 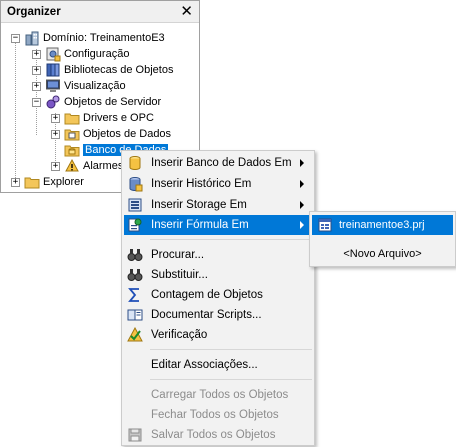 What do you see at coordinates (136, 184) in the screenshot?
I see `history-icon` at bounding box center [136, 184].